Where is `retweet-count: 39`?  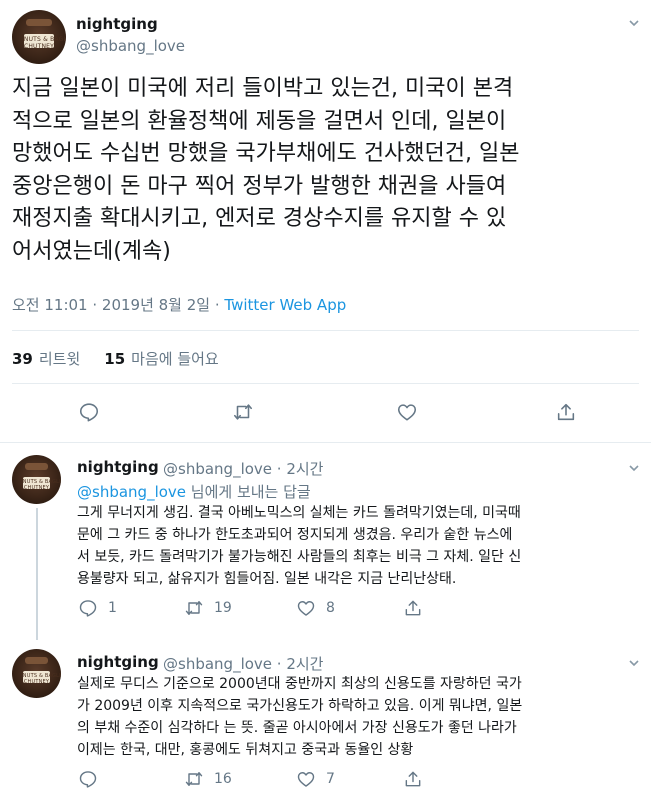
retweet-count: 39 is located at coordinates (22, 359).